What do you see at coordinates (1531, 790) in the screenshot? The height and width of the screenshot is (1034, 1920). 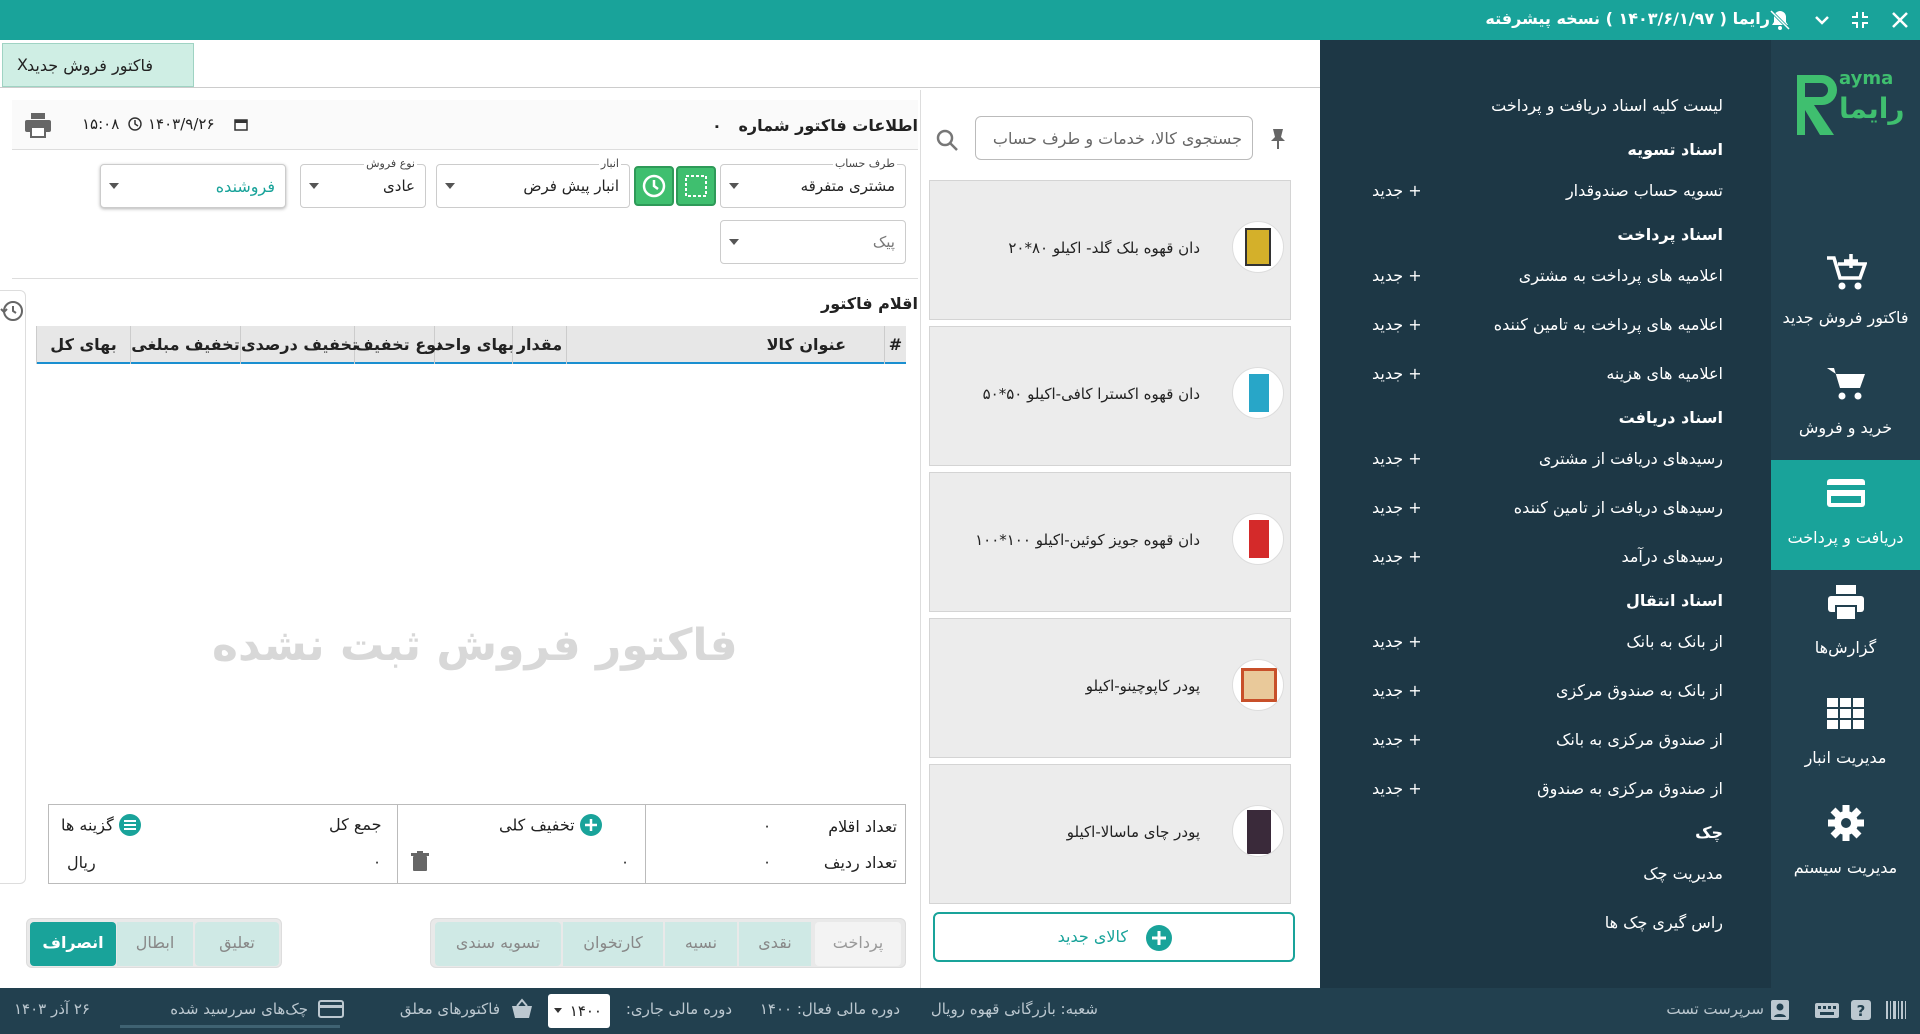 I see `menu-item-central-fund-to-fund: از صندوق مرکزی به صندوق + جدید` at bounding box center [1531, 790].